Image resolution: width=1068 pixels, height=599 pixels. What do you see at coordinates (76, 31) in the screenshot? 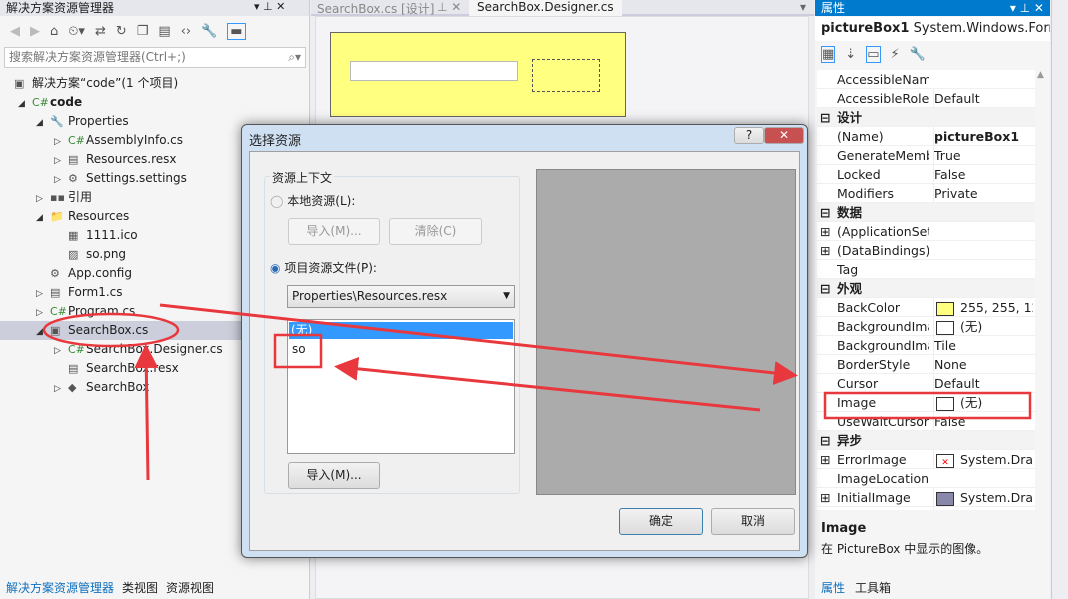
I see `history-icon: ⏲▾` at bounding box center [76, 31].